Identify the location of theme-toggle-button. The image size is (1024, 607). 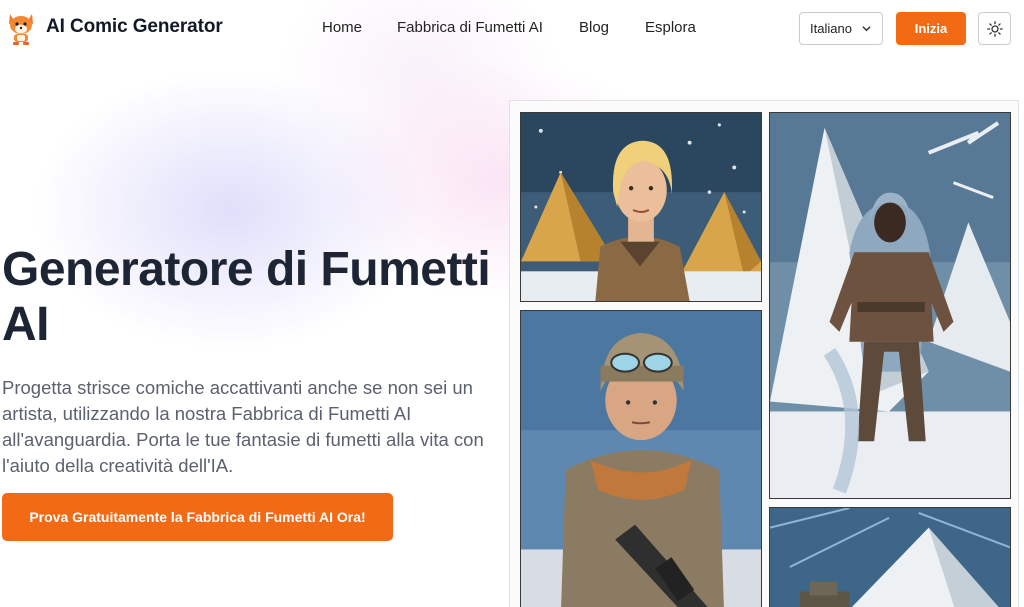
(994, 28).